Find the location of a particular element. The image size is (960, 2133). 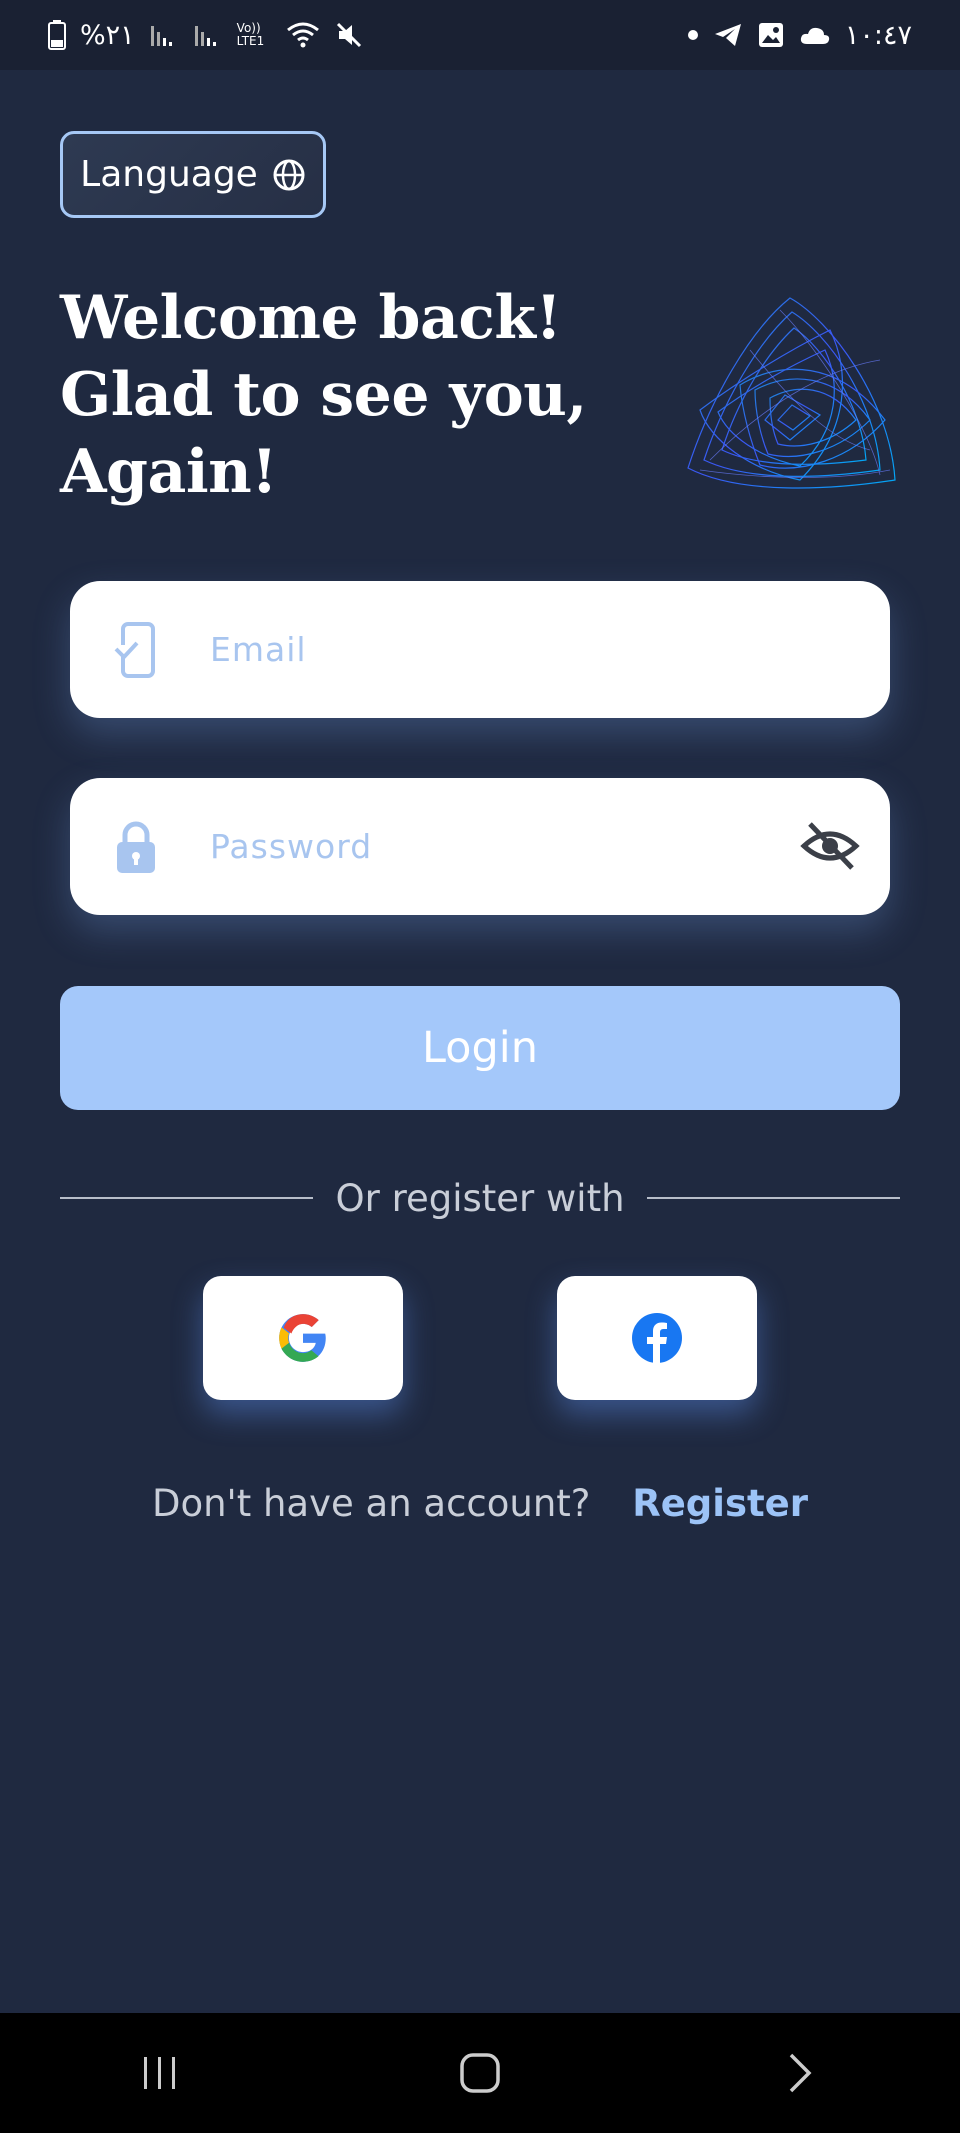

gallery-icon is located at coordinates (771, 35).